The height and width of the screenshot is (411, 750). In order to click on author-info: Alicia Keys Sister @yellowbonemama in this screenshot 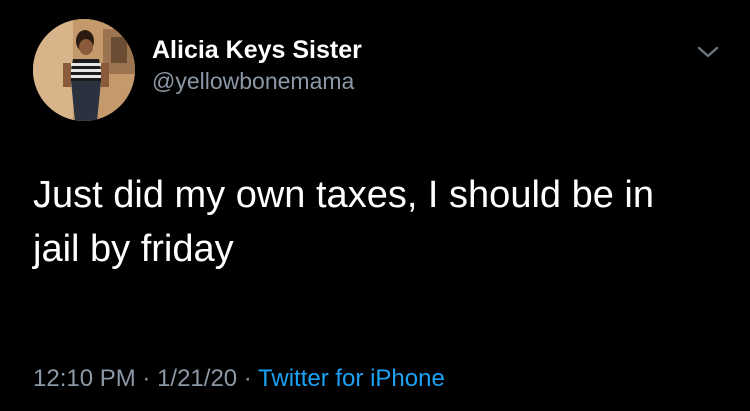, I will do `click(257, 65)`.